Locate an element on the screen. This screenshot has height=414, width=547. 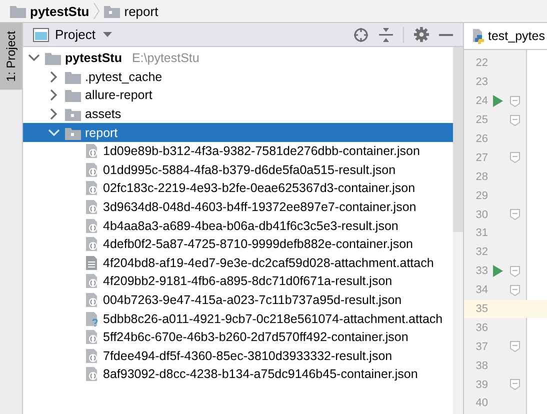
tree-row: 3d9634d8-048d-4603-b4ff-19372ee897e7-container.json is located at coordinates (238, 207).